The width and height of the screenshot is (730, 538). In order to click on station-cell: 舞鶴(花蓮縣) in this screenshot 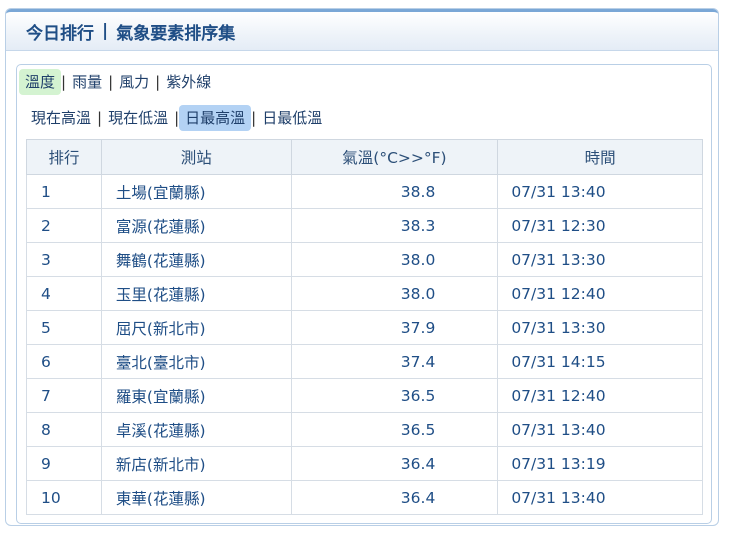, I will do `click(196, 259)`.